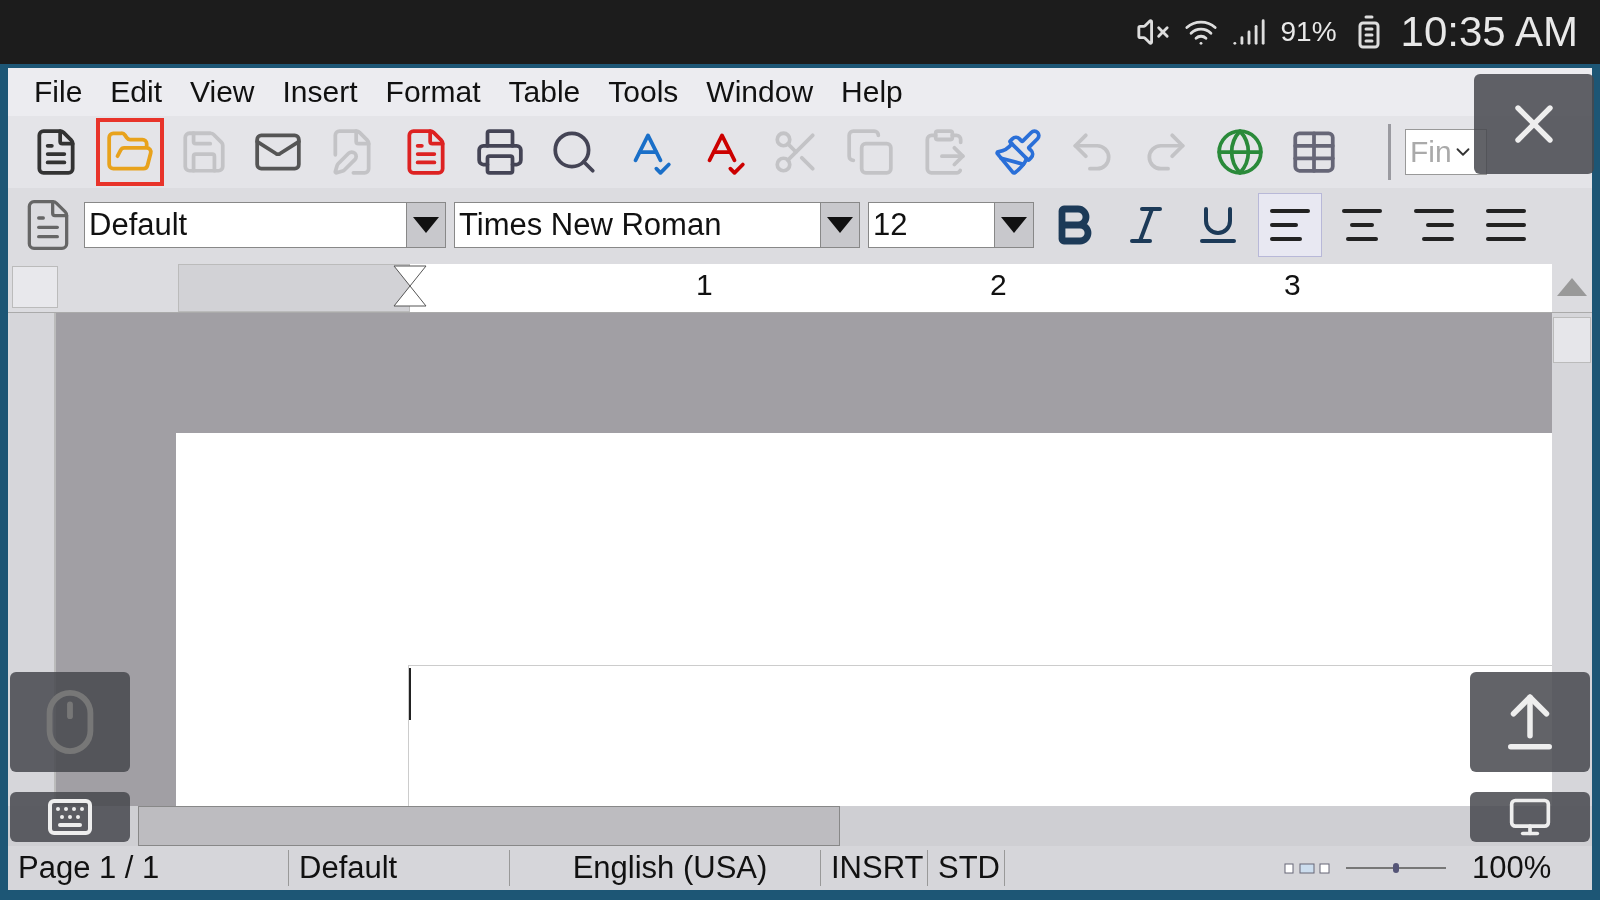 The image size is (1600, 900). I want to click on globe-icon, so click(1240, 152).